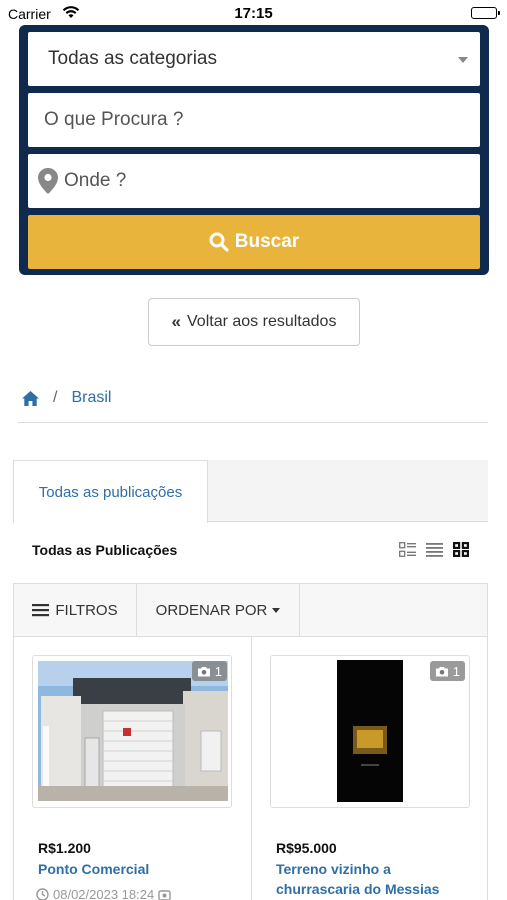 The width and height of the screenshot is (507, 900). Describe the element at coordinates (267, 241) in the screenshot. I see `search-button-label: Buscar` at that location.